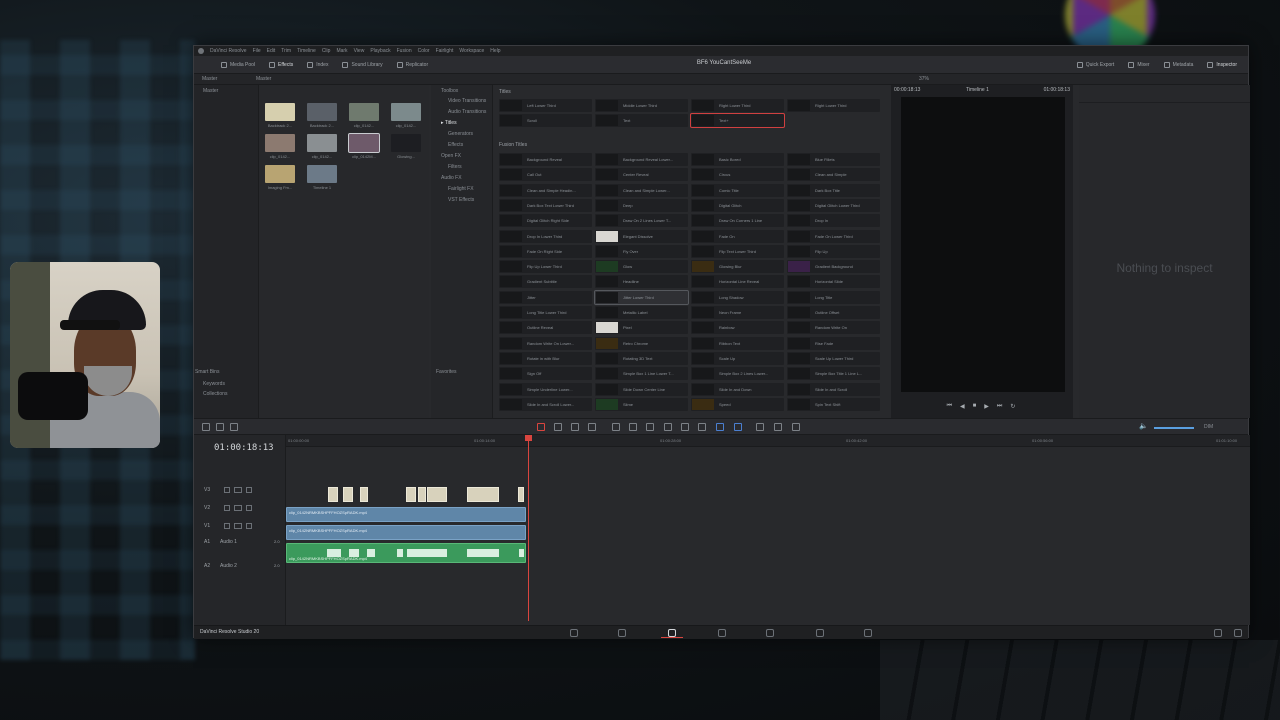 This screenshot has height=720, width=1280. What do you see at coordinates (868, 633) in the screenshot?
I see `deliver-page-icon` at bounding box center [868, 633].